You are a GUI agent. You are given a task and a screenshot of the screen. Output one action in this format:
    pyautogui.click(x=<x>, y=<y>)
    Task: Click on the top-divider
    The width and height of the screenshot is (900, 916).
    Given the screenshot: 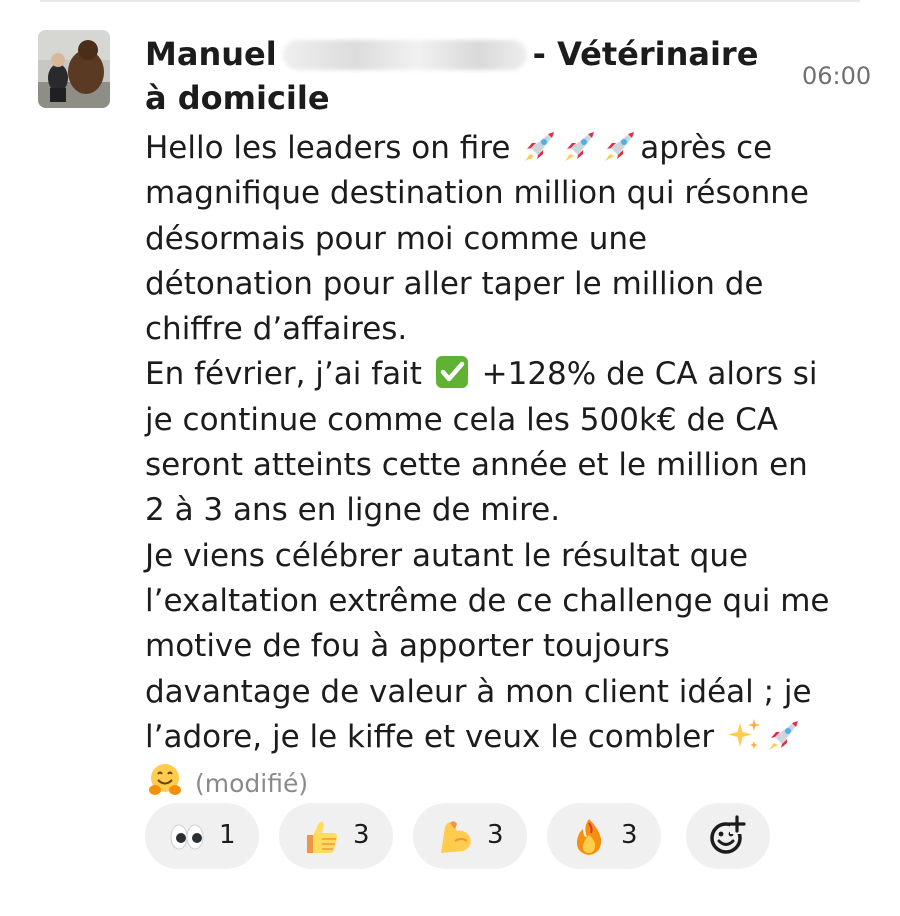 What is the action you would take?
    pyautogui.click(x=450, y=1)
    